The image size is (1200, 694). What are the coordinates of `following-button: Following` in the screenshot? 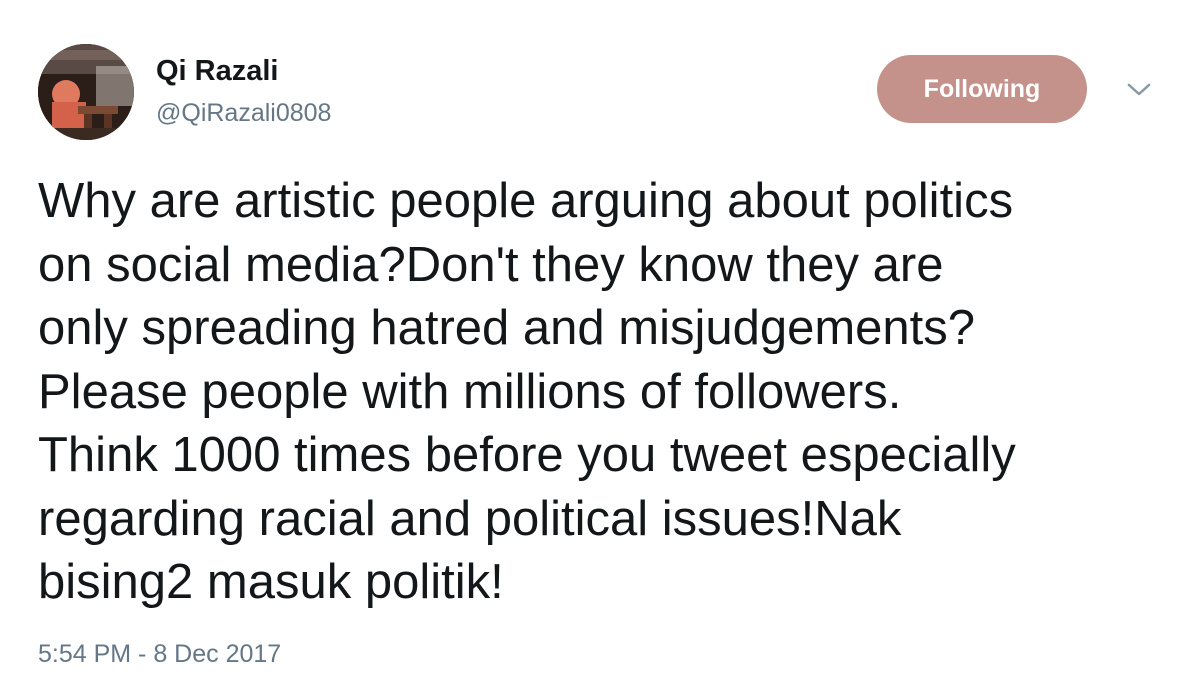 It's located at (982, 89).